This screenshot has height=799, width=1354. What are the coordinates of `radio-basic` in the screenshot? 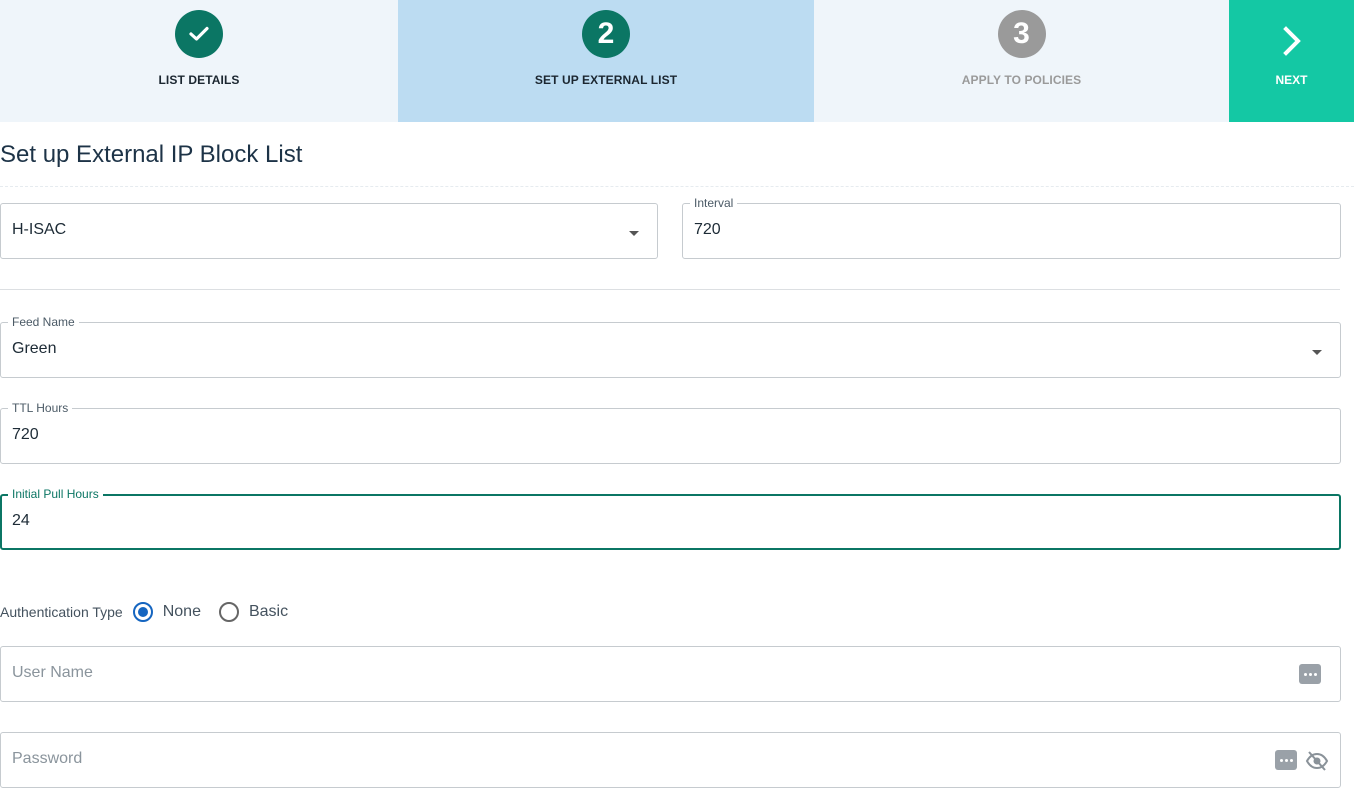 It's located at (228, 612).